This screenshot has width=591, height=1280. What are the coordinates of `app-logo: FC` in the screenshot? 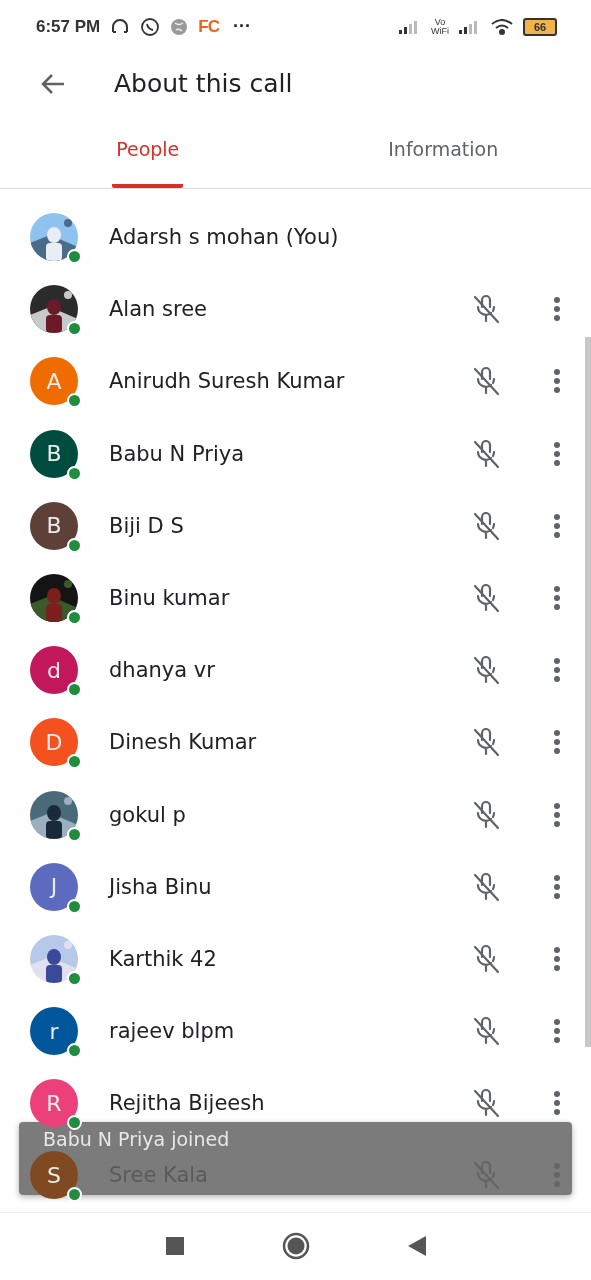 It's located at (208, 27).